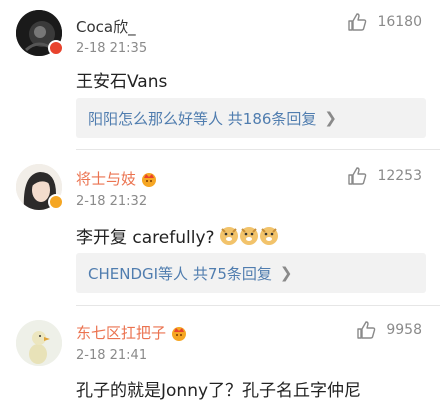 The image size is (440, 405). I want to click on like-count: 16180, so click(399, 22).